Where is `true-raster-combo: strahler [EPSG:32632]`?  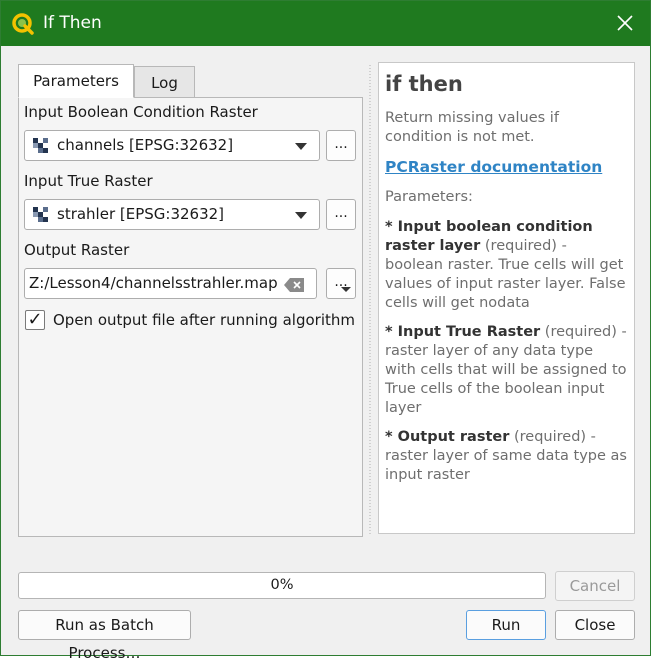 true-raster-combo: strahler [EPSG:32632] is located at coordinates (172, 214).